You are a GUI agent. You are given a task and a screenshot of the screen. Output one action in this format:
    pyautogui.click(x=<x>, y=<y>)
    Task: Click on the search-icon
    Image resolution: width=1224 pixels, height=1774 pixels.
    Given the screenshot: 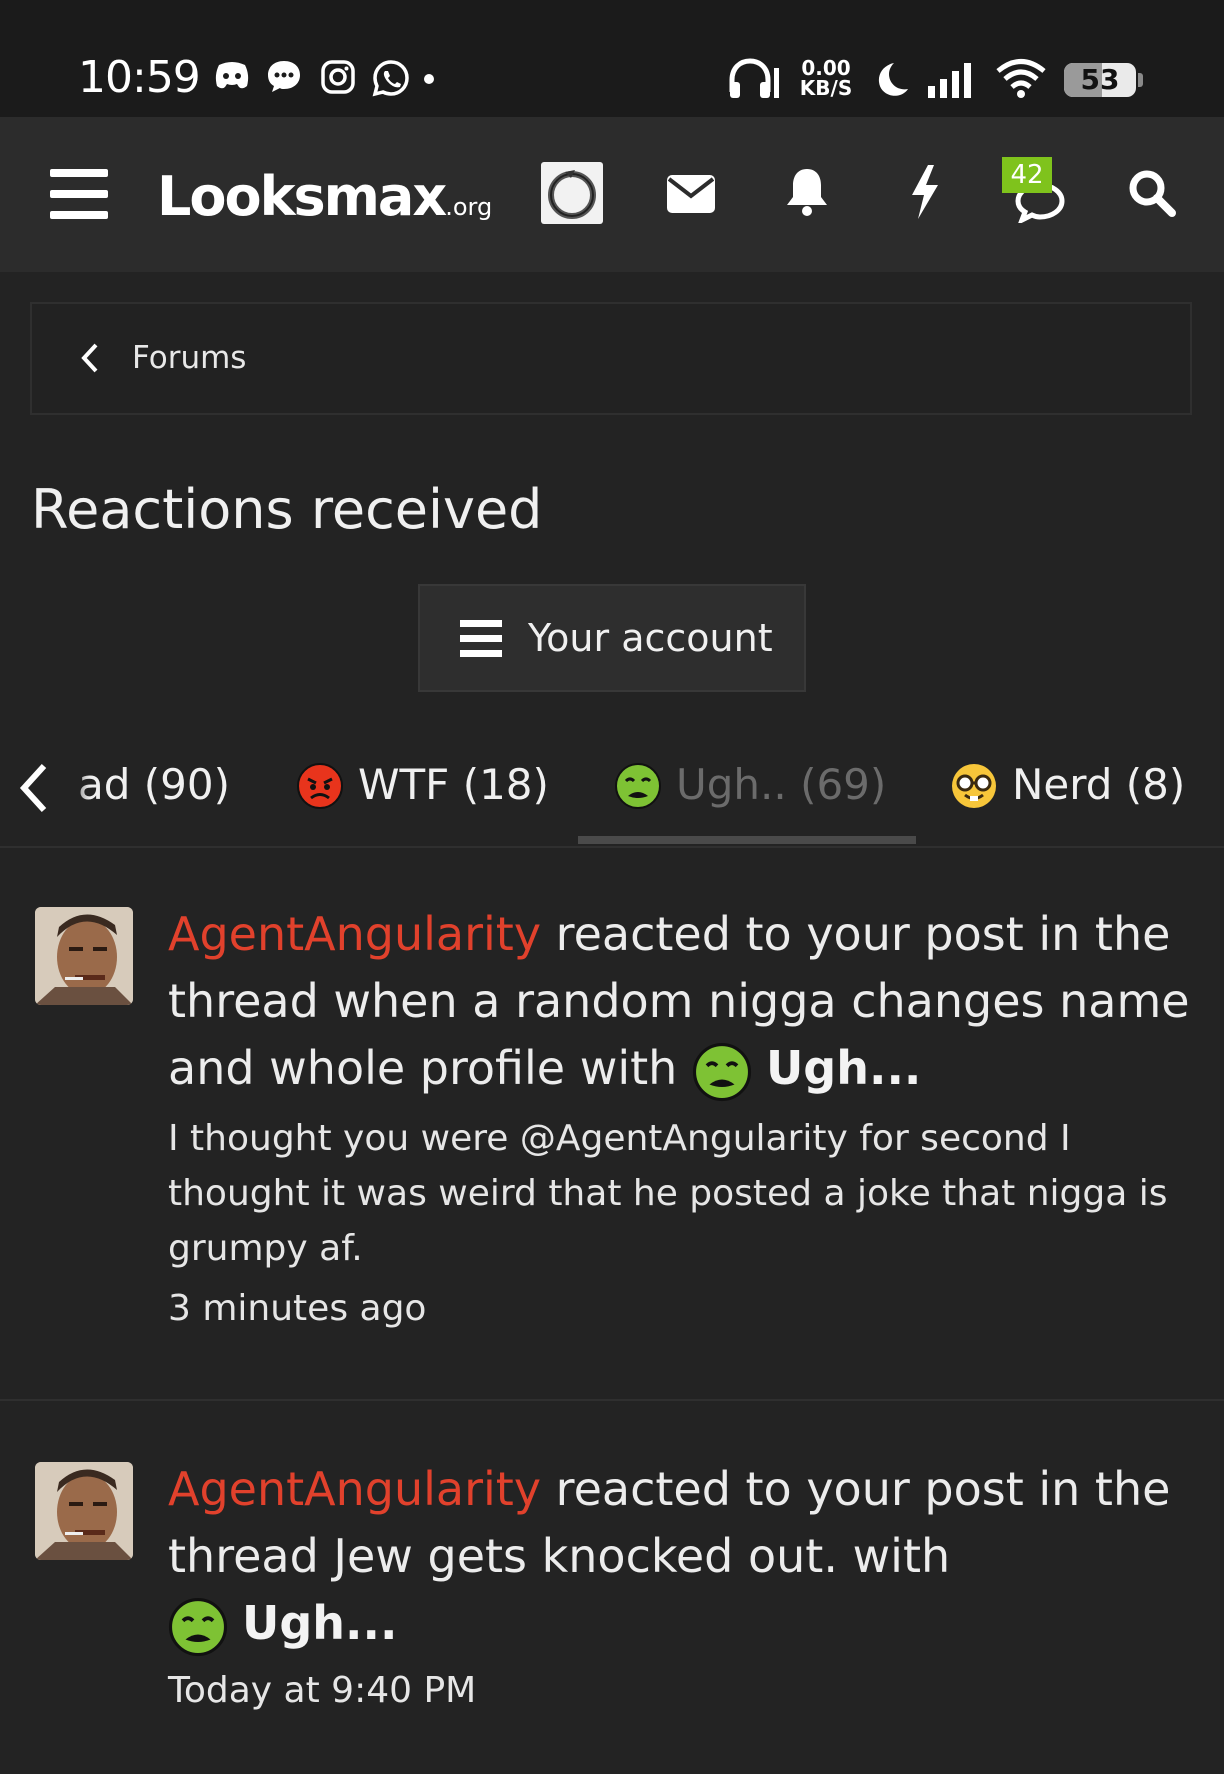 What is the action you would take?
    pyautogui.click(x=1152, y=193)
    